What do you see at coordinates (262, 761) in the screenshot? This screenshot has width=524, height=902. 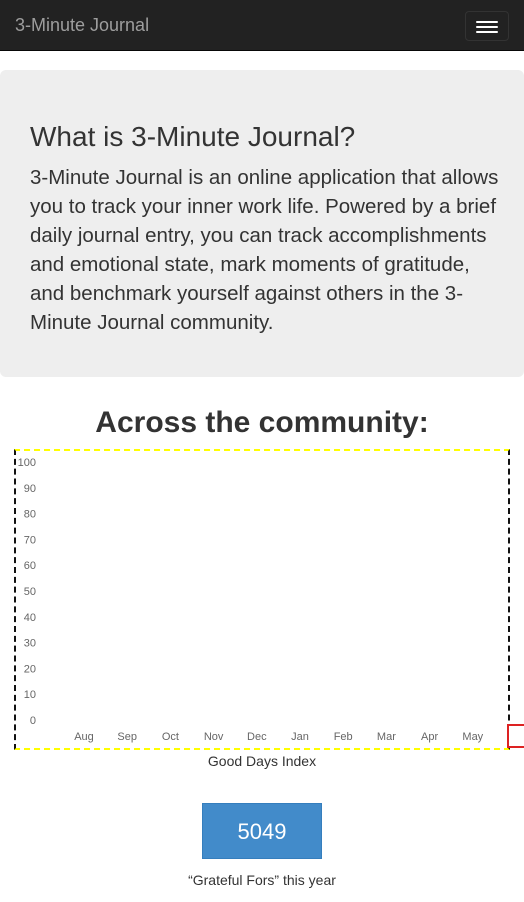 I see `chart-x-label: Good Days Index` at bounding box center [262, 761].